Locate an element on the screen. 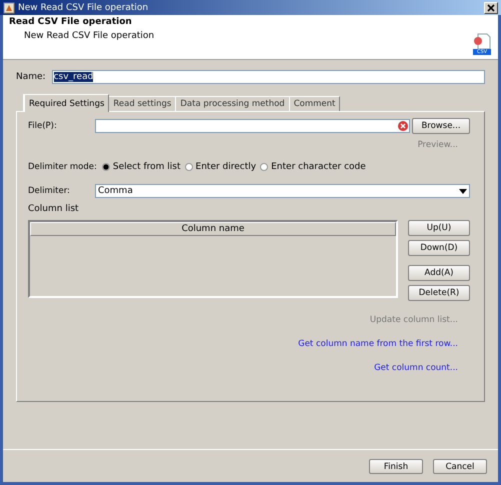  delimiter-label: Delimiter: is located at coordinates (49, 191).